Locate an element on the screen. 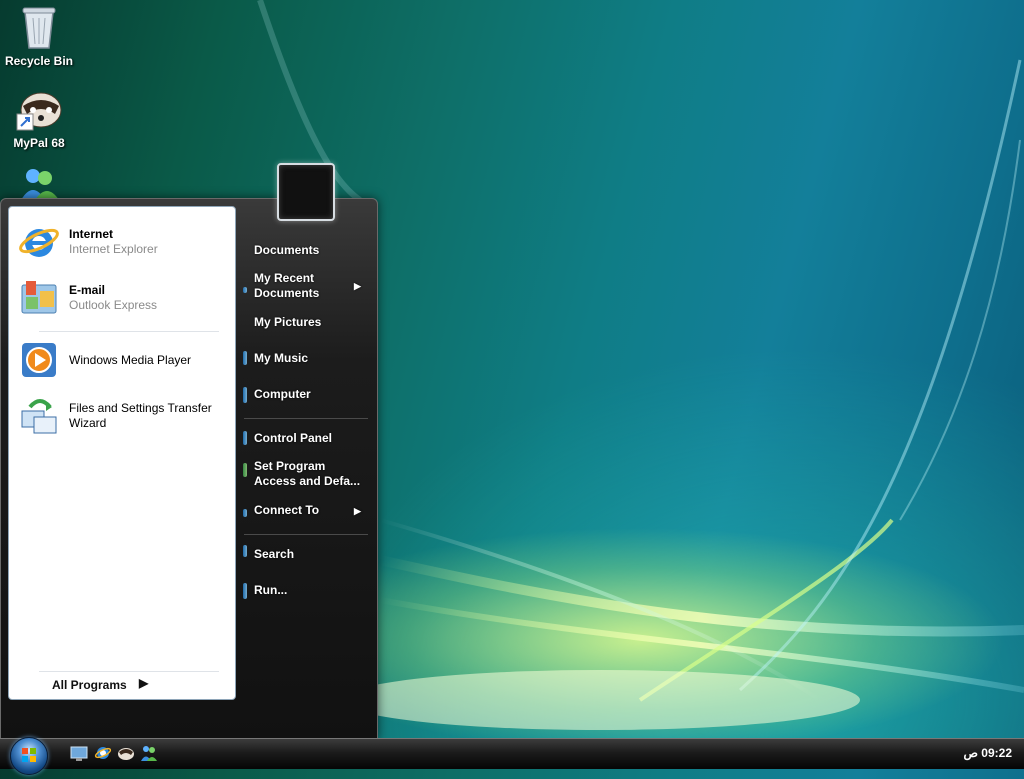 The width and height of the screenshot is (1024, 779). start-button is located at coordinates (29, 756).